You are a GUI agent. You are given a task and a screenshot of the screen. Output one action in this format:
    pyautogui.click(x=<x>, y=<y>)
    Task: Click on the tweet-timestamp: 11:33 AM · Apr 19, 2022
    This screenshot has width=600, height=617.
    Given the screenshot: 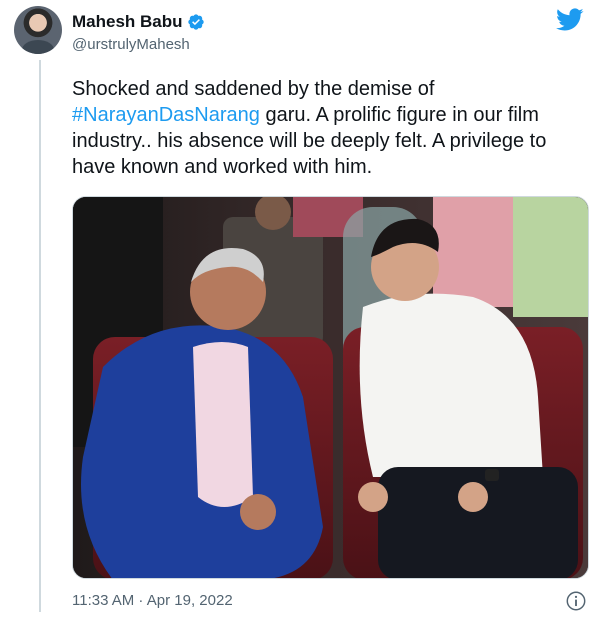 What is the action you would take?
    pyautogui.click(x=152, y=600)
    